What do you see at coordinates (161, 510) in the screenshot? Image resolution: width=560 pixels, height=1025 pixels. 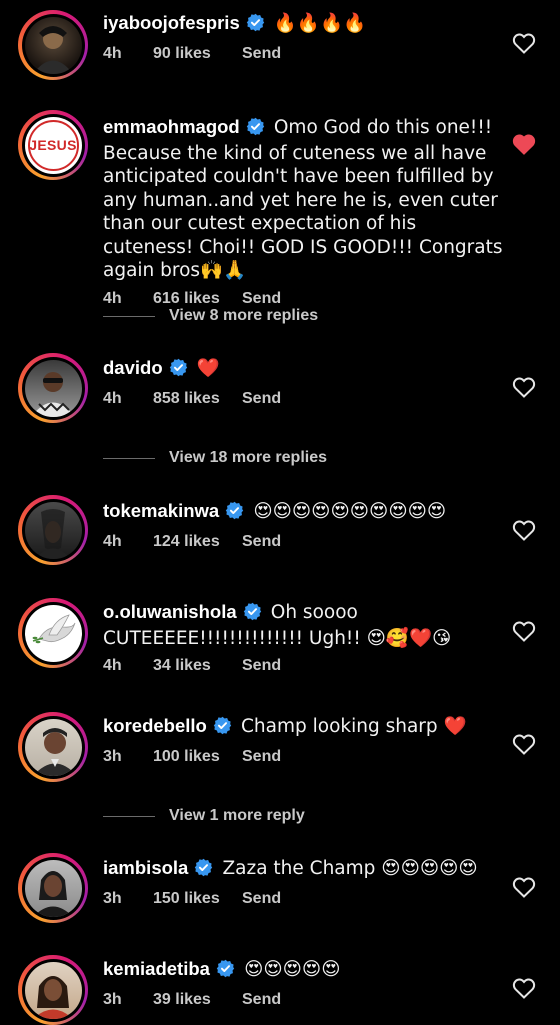 I see `comment-username: tokemakinwa` at bounding box center [161, 510].